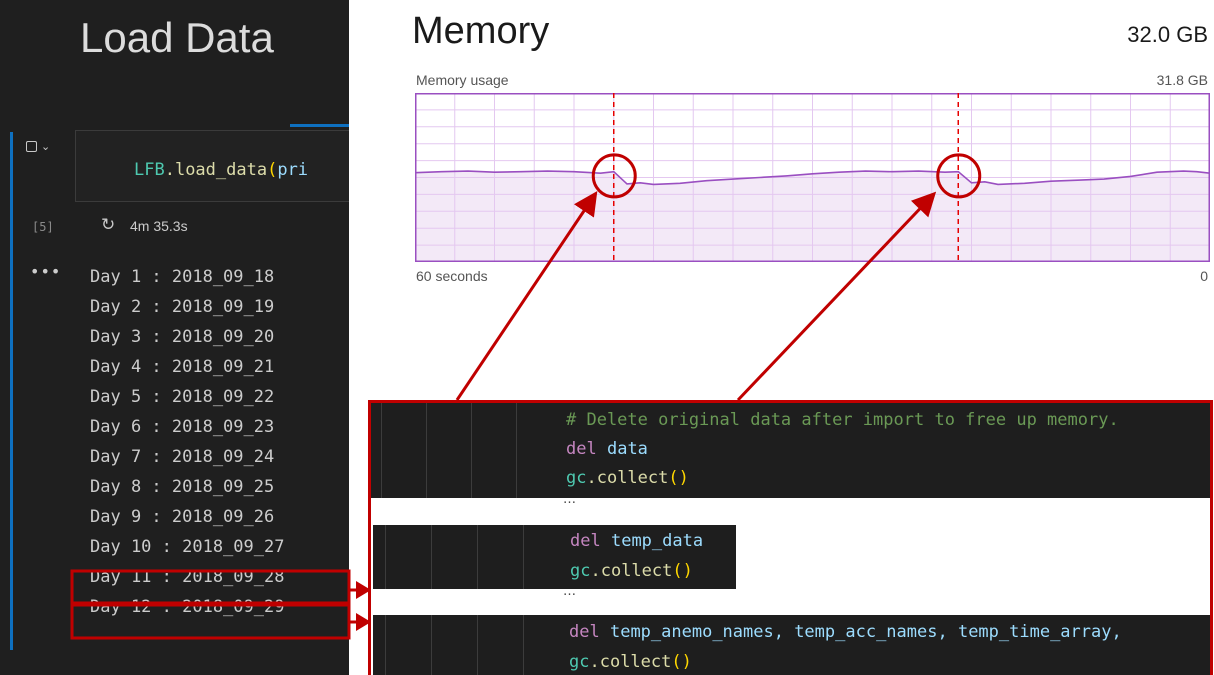 This screenshot has height=675, width=1214. I want to click on execution-count: [5], so click(43, 227).